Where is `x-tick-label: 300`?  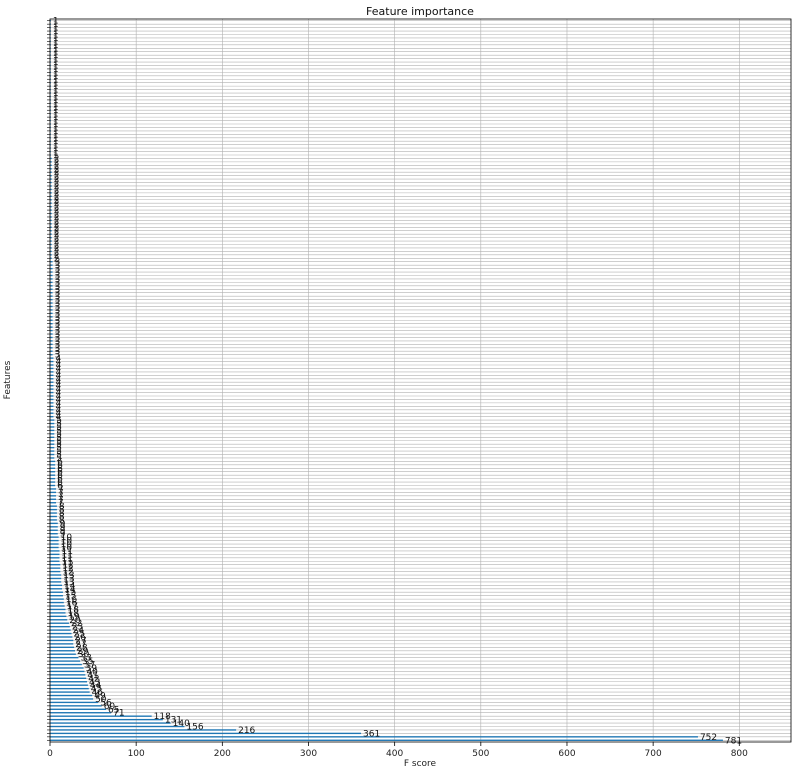
x-tick-label: 300 is located at coordinates (308, 754).